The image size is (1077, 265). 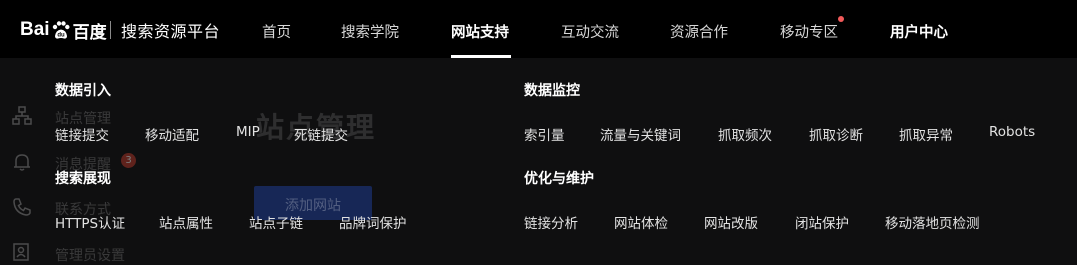 I want to click on menu-link-site-sublinks: 站点子链, so click(x=276, y=222).